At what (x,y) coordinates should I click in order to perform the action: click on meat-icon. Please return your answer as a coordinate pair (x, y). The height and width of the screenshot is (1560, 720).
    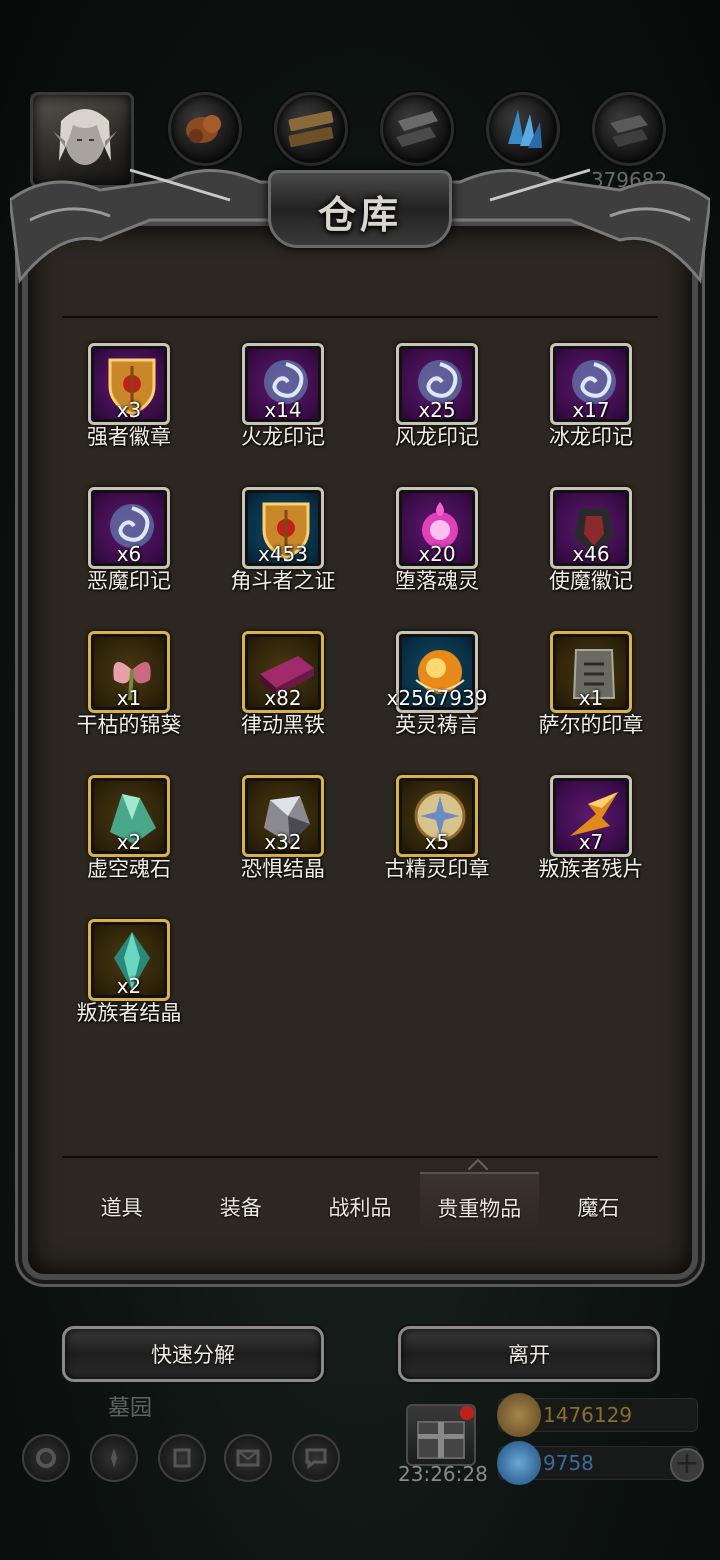
    Looking at the image, I should click on (203, 129).